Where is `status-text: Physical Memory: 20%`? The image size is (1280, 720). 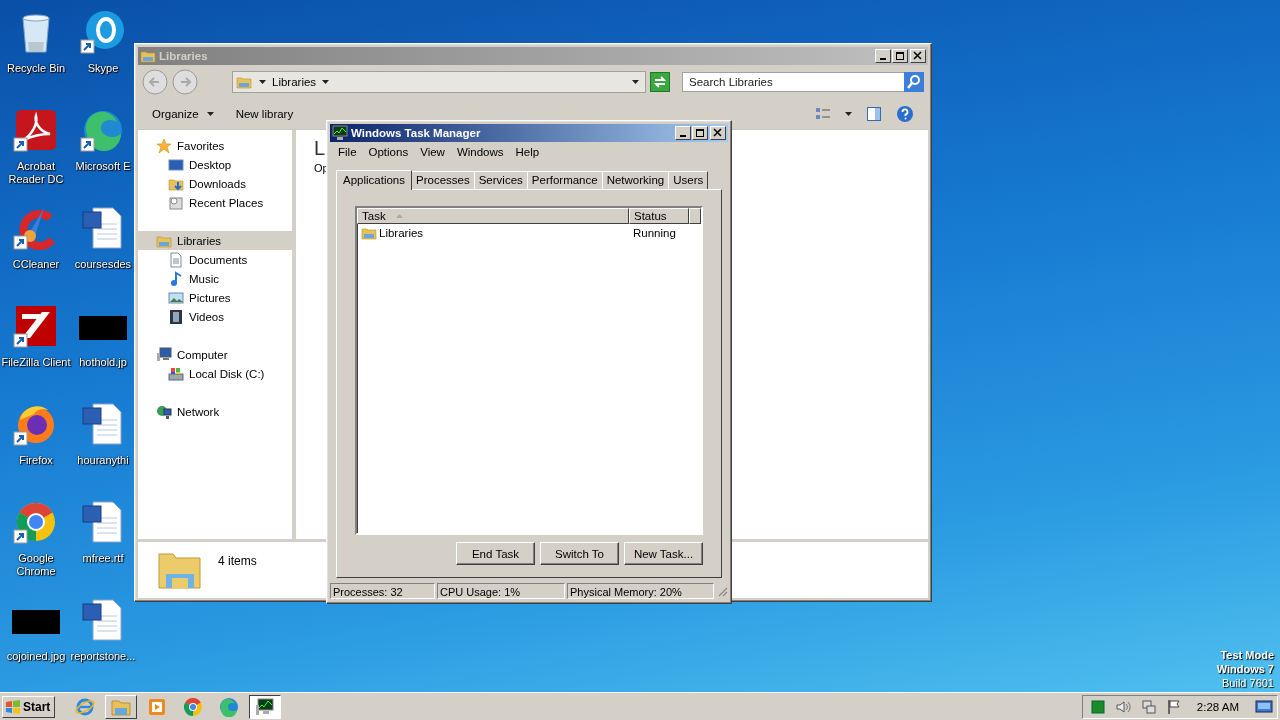
status-text: Physical Memory: 20% is located at coordinates (640, 591).